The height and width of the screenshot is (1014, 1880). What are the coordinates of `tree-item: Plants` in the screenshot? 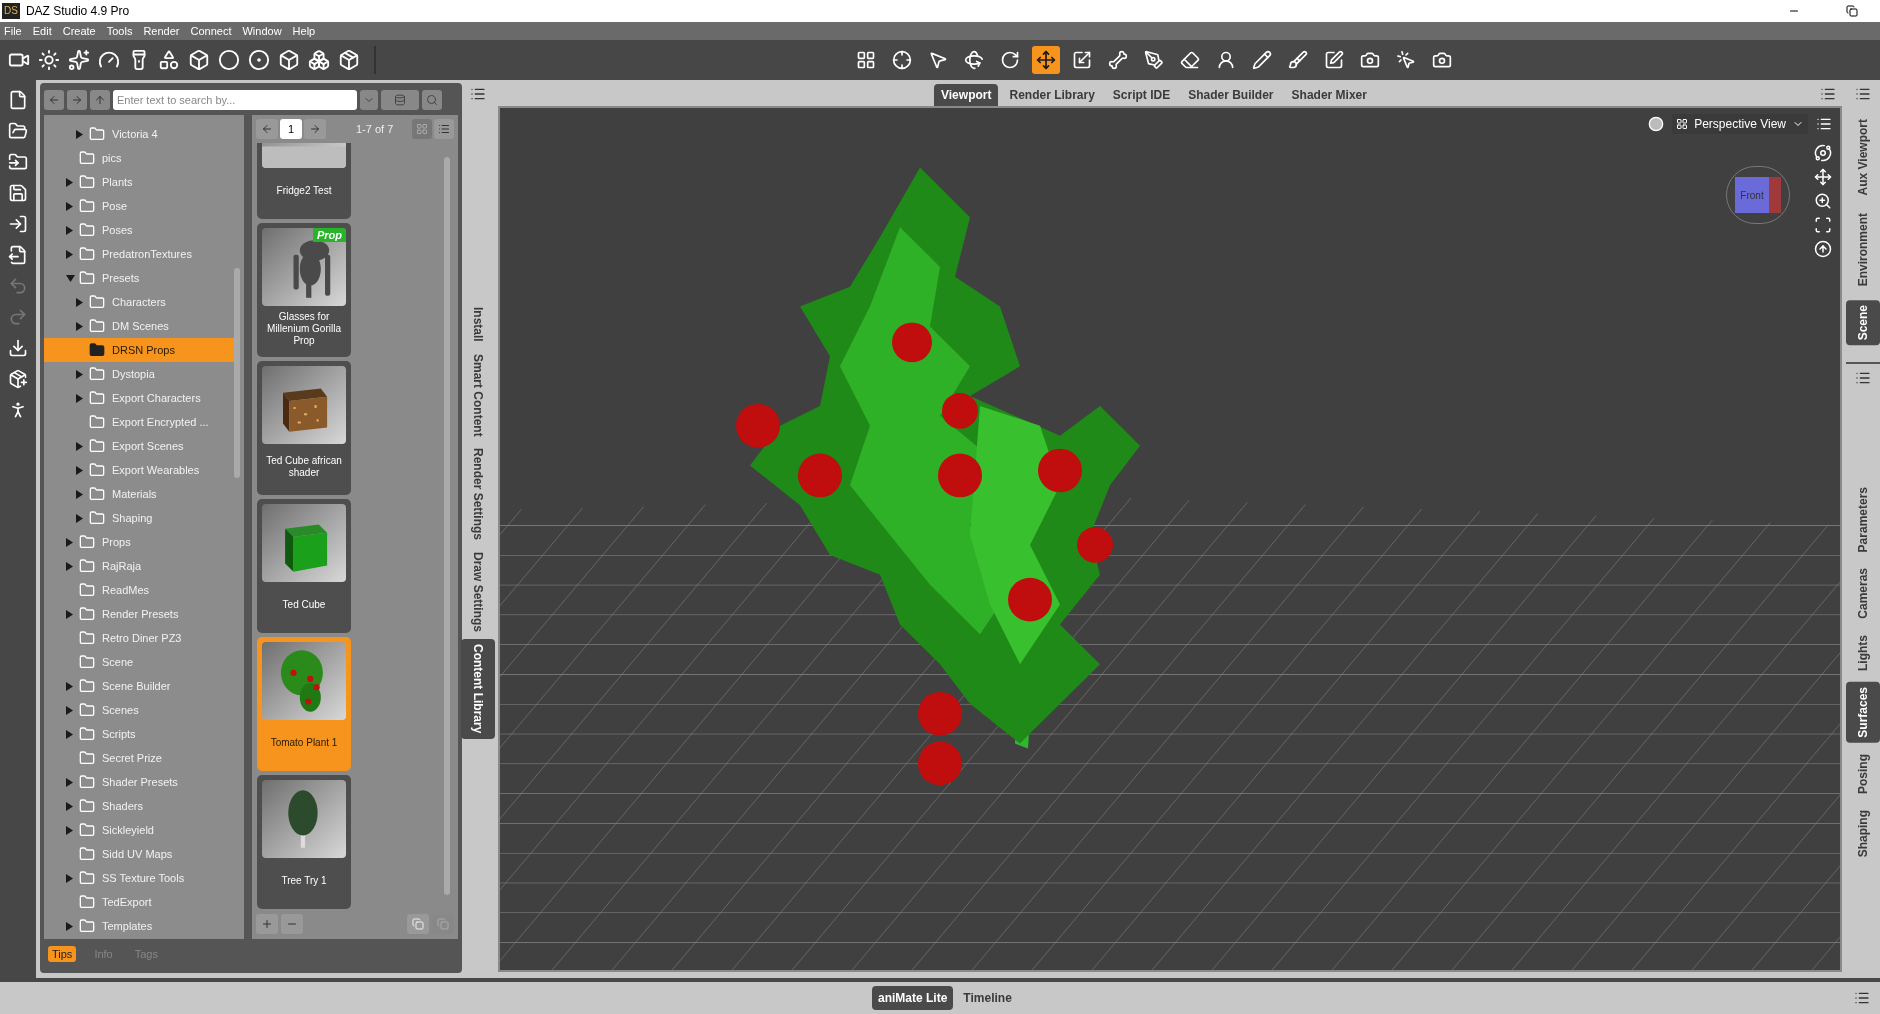 It's located at (139, 182).